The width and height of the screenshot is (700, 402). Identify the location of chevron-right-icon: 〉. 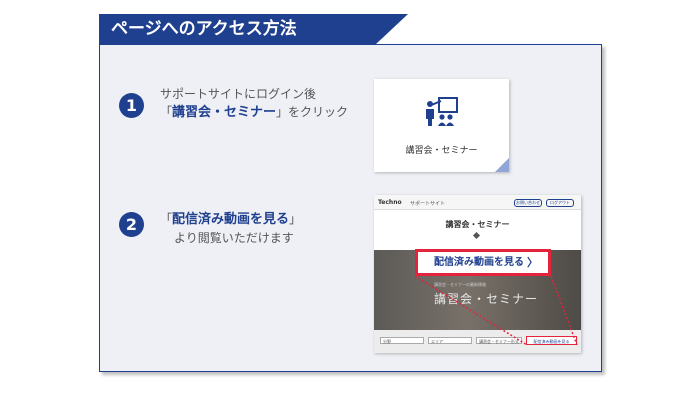
(532, 262).